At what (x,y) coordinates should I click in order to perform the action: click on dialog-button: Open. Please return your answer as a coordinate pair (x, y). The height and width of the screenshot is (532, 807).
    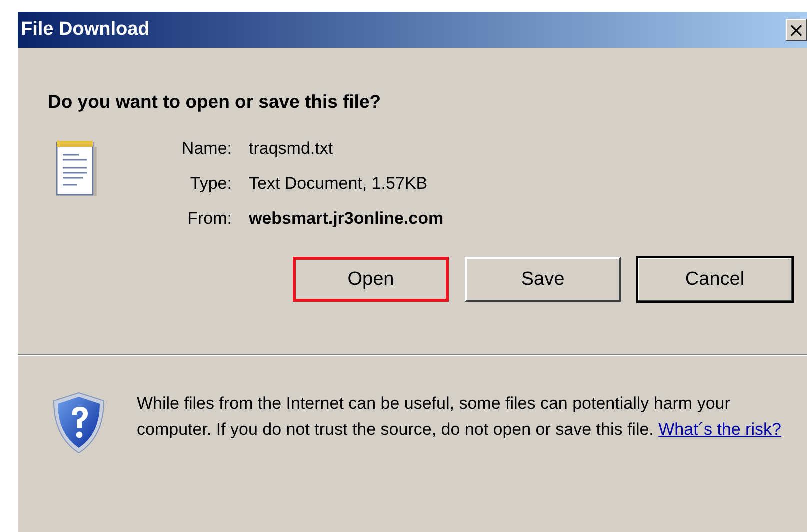
    Looking at the image, I should click on (371, 279).